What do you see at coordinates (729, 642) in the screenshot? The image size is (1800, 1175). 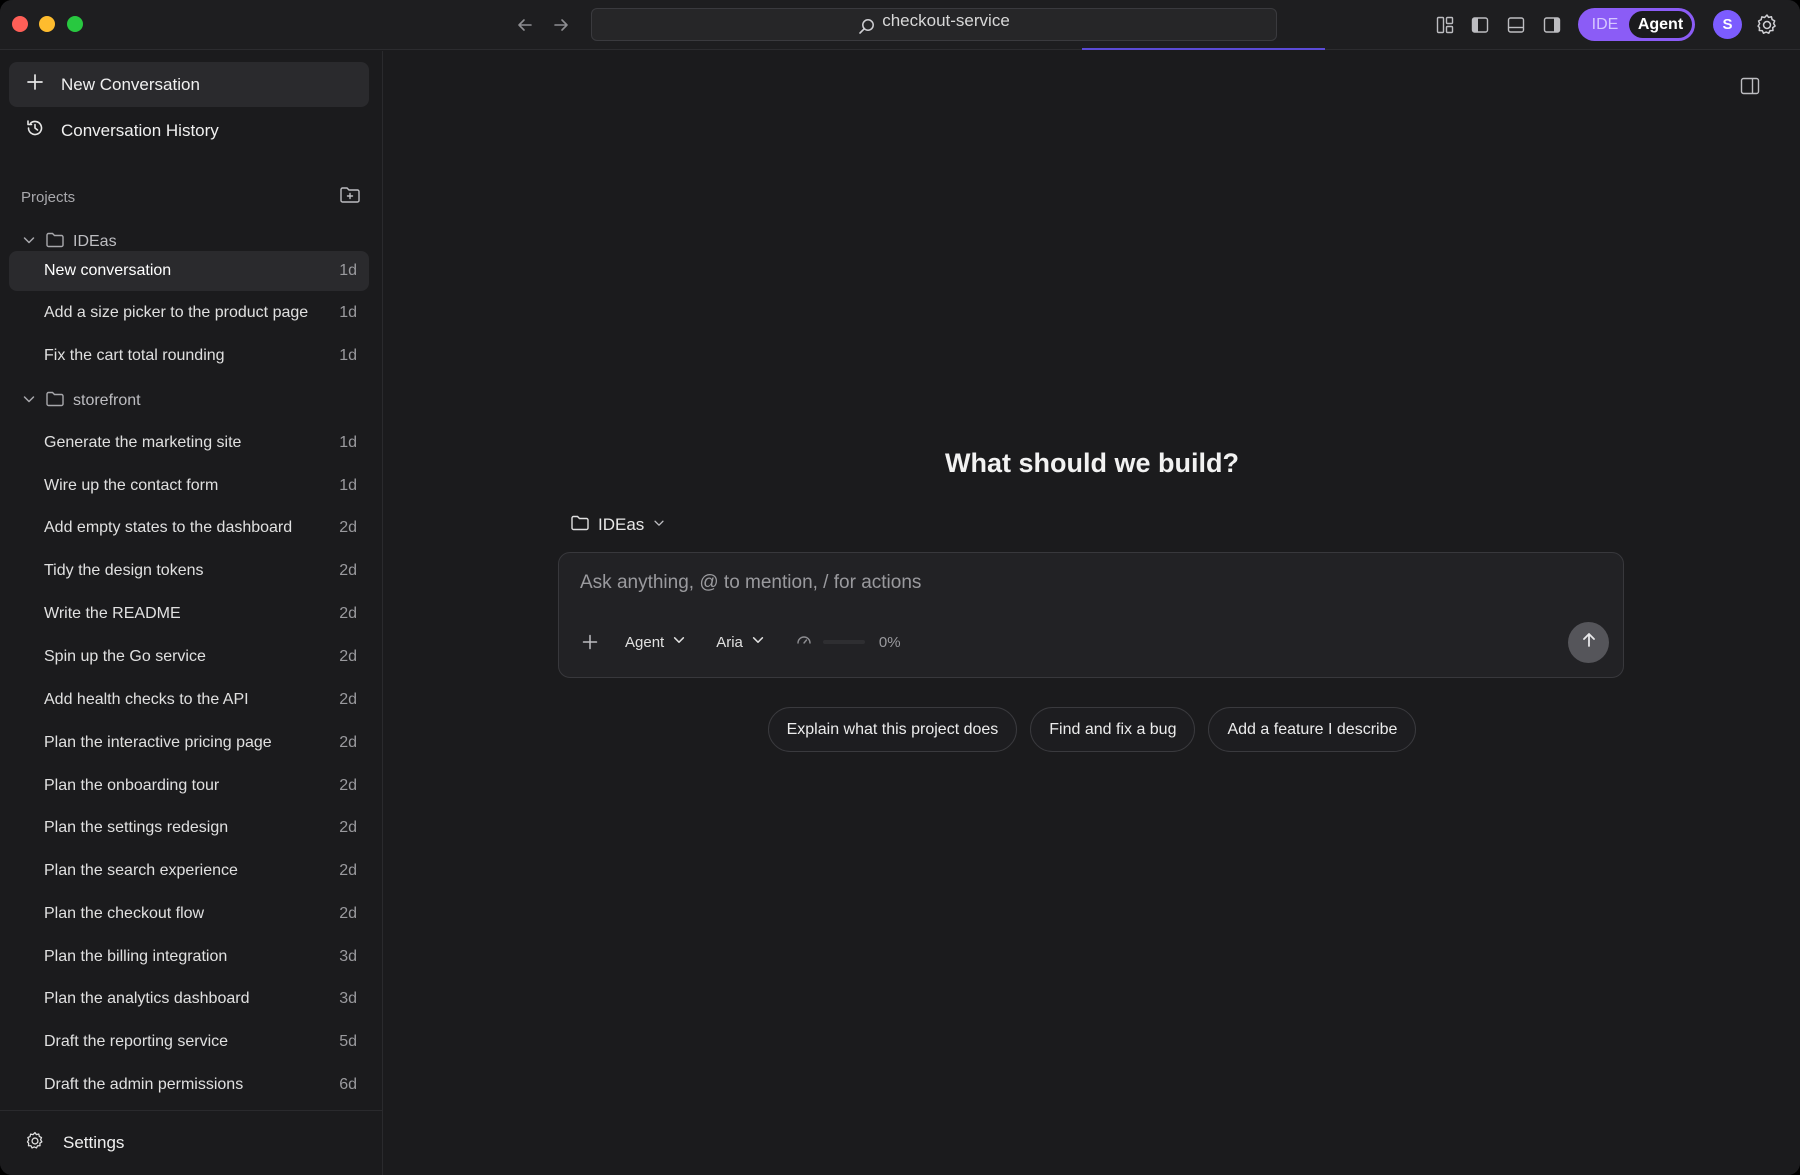 I see `model-dropdown-label: Aria` at bounding box center [729, 642].